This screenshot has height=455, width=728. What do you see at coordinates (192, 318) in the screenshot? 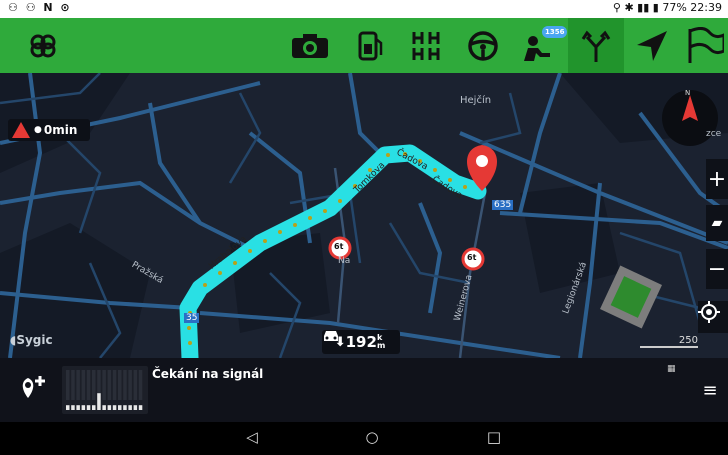
I see `road-number-35: 35` at bounding box center [192, 318].